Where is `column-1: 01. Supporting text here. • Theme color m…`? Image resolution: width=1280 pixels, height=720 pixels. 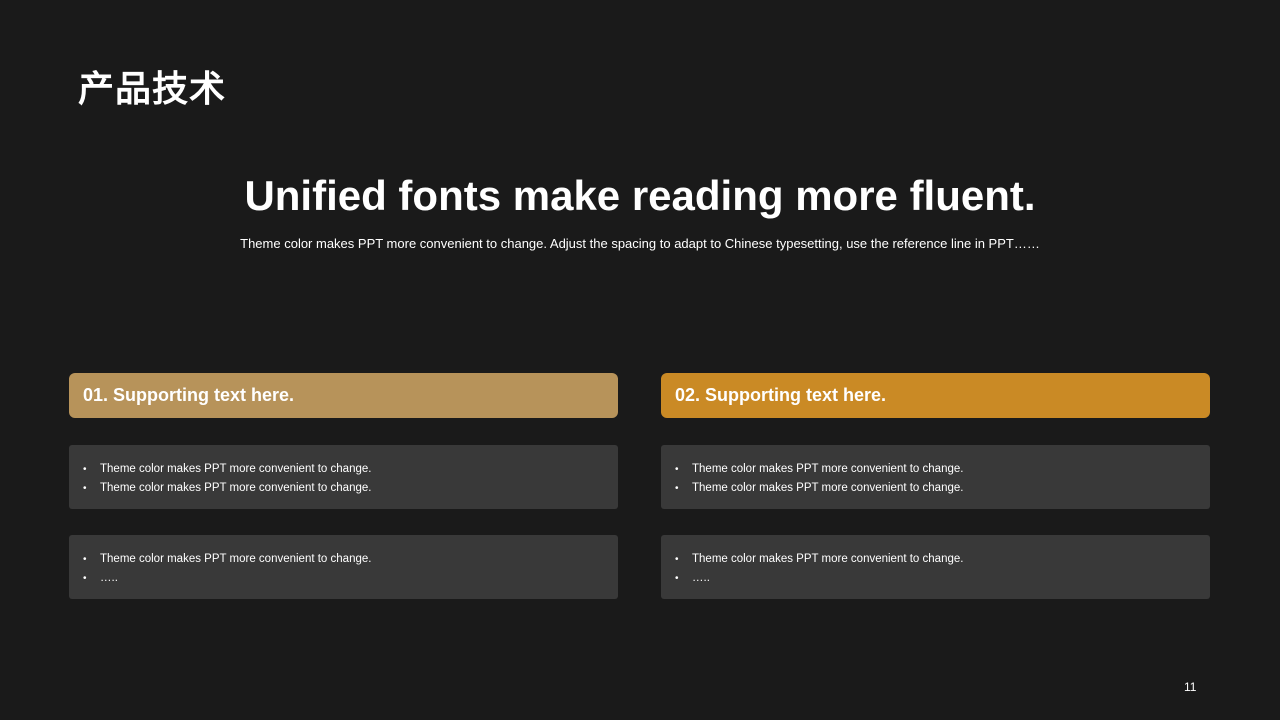 column-1: 01. Supporting text here. • Theme color m… is located at coordinates (343, 486).